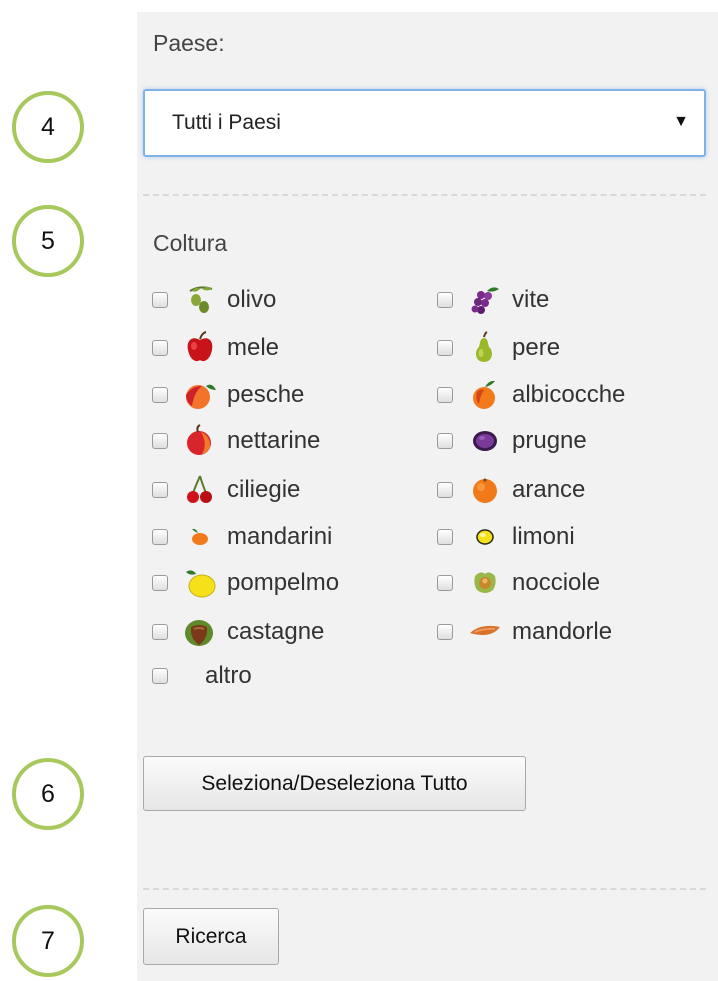 Image resolution: width=718 pixels, height=981 pixels. Describe the element at coordinates (485, 300) in the screenshot. I see `grape-icon` at that location.